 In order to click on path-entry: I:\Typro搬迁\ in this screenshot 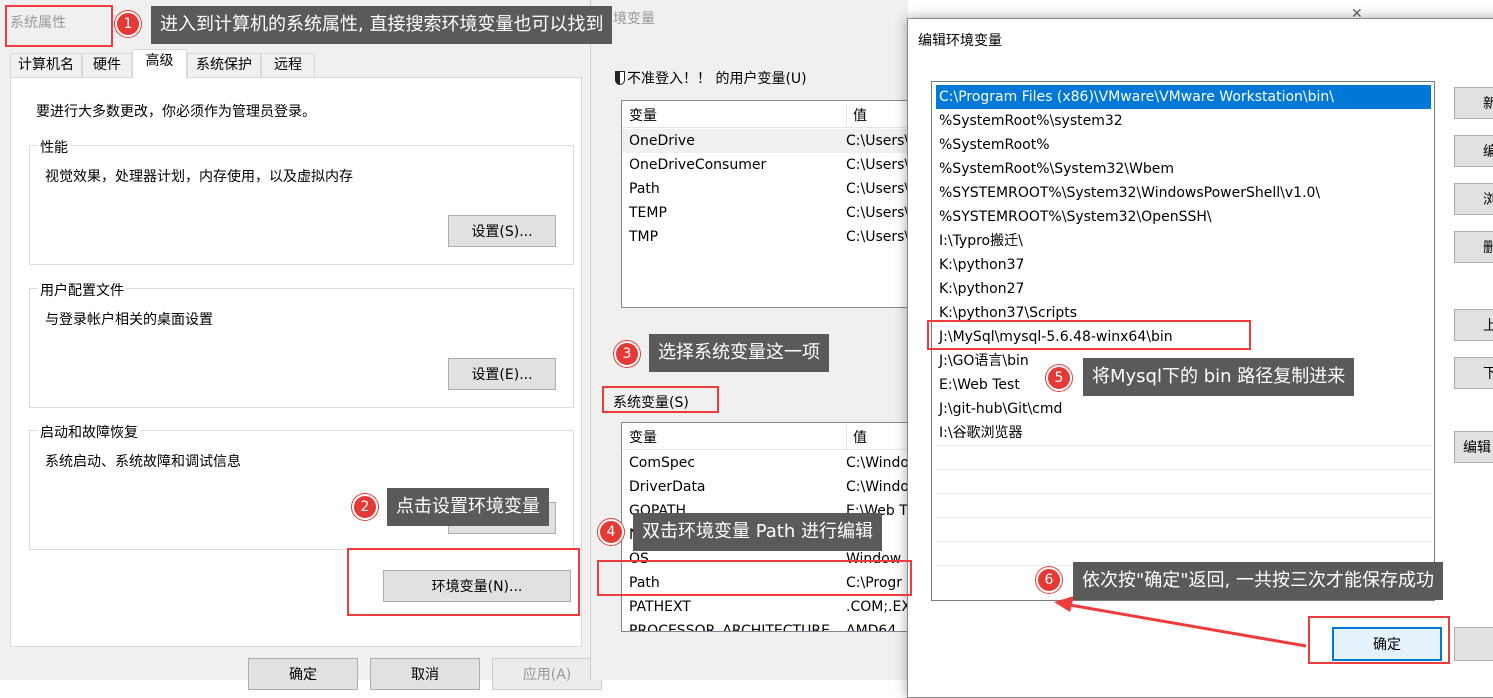, I will do `click(1183, 241)`.